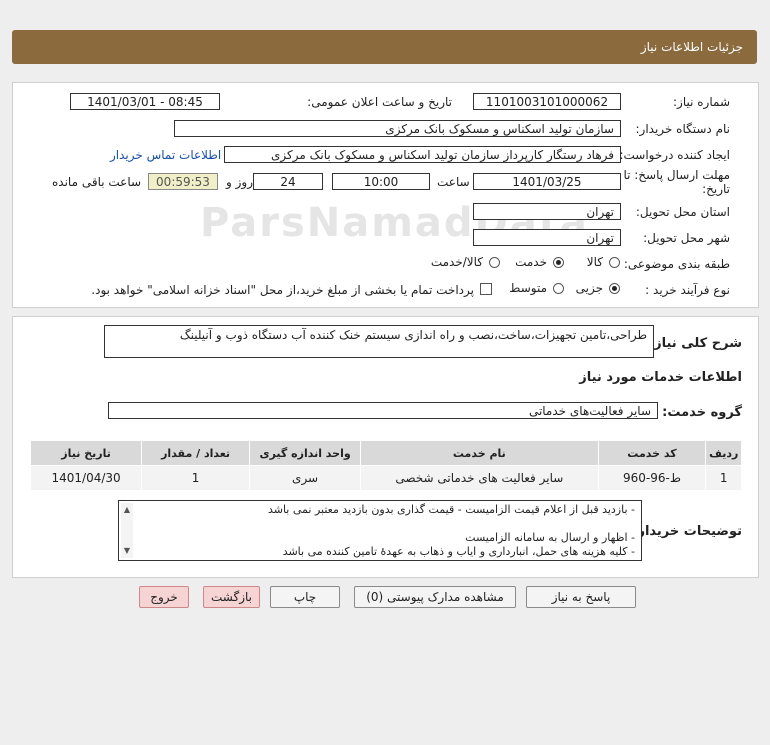 The height and width of the screenshot is (745, 770). What do you see at coordinates (288, 181) in the screenshot?
I see `days-field: 24` at bounding box center [288, 181].